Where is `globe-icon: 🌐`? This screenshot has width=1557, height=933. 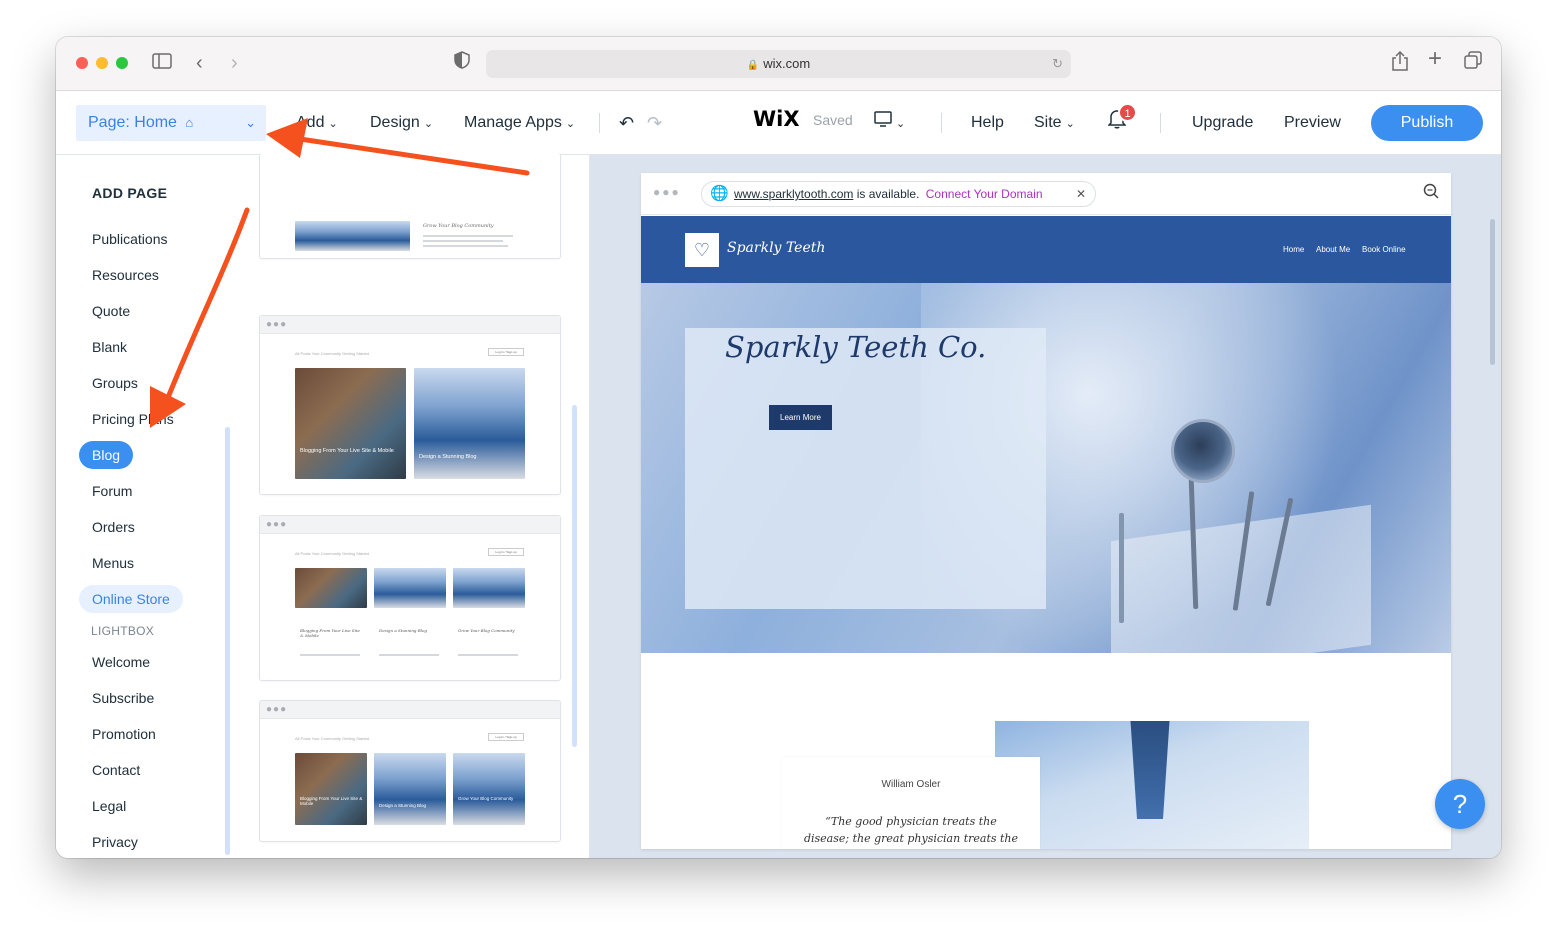 globe-icon: 🌐 is located at coordinates (719, 193).